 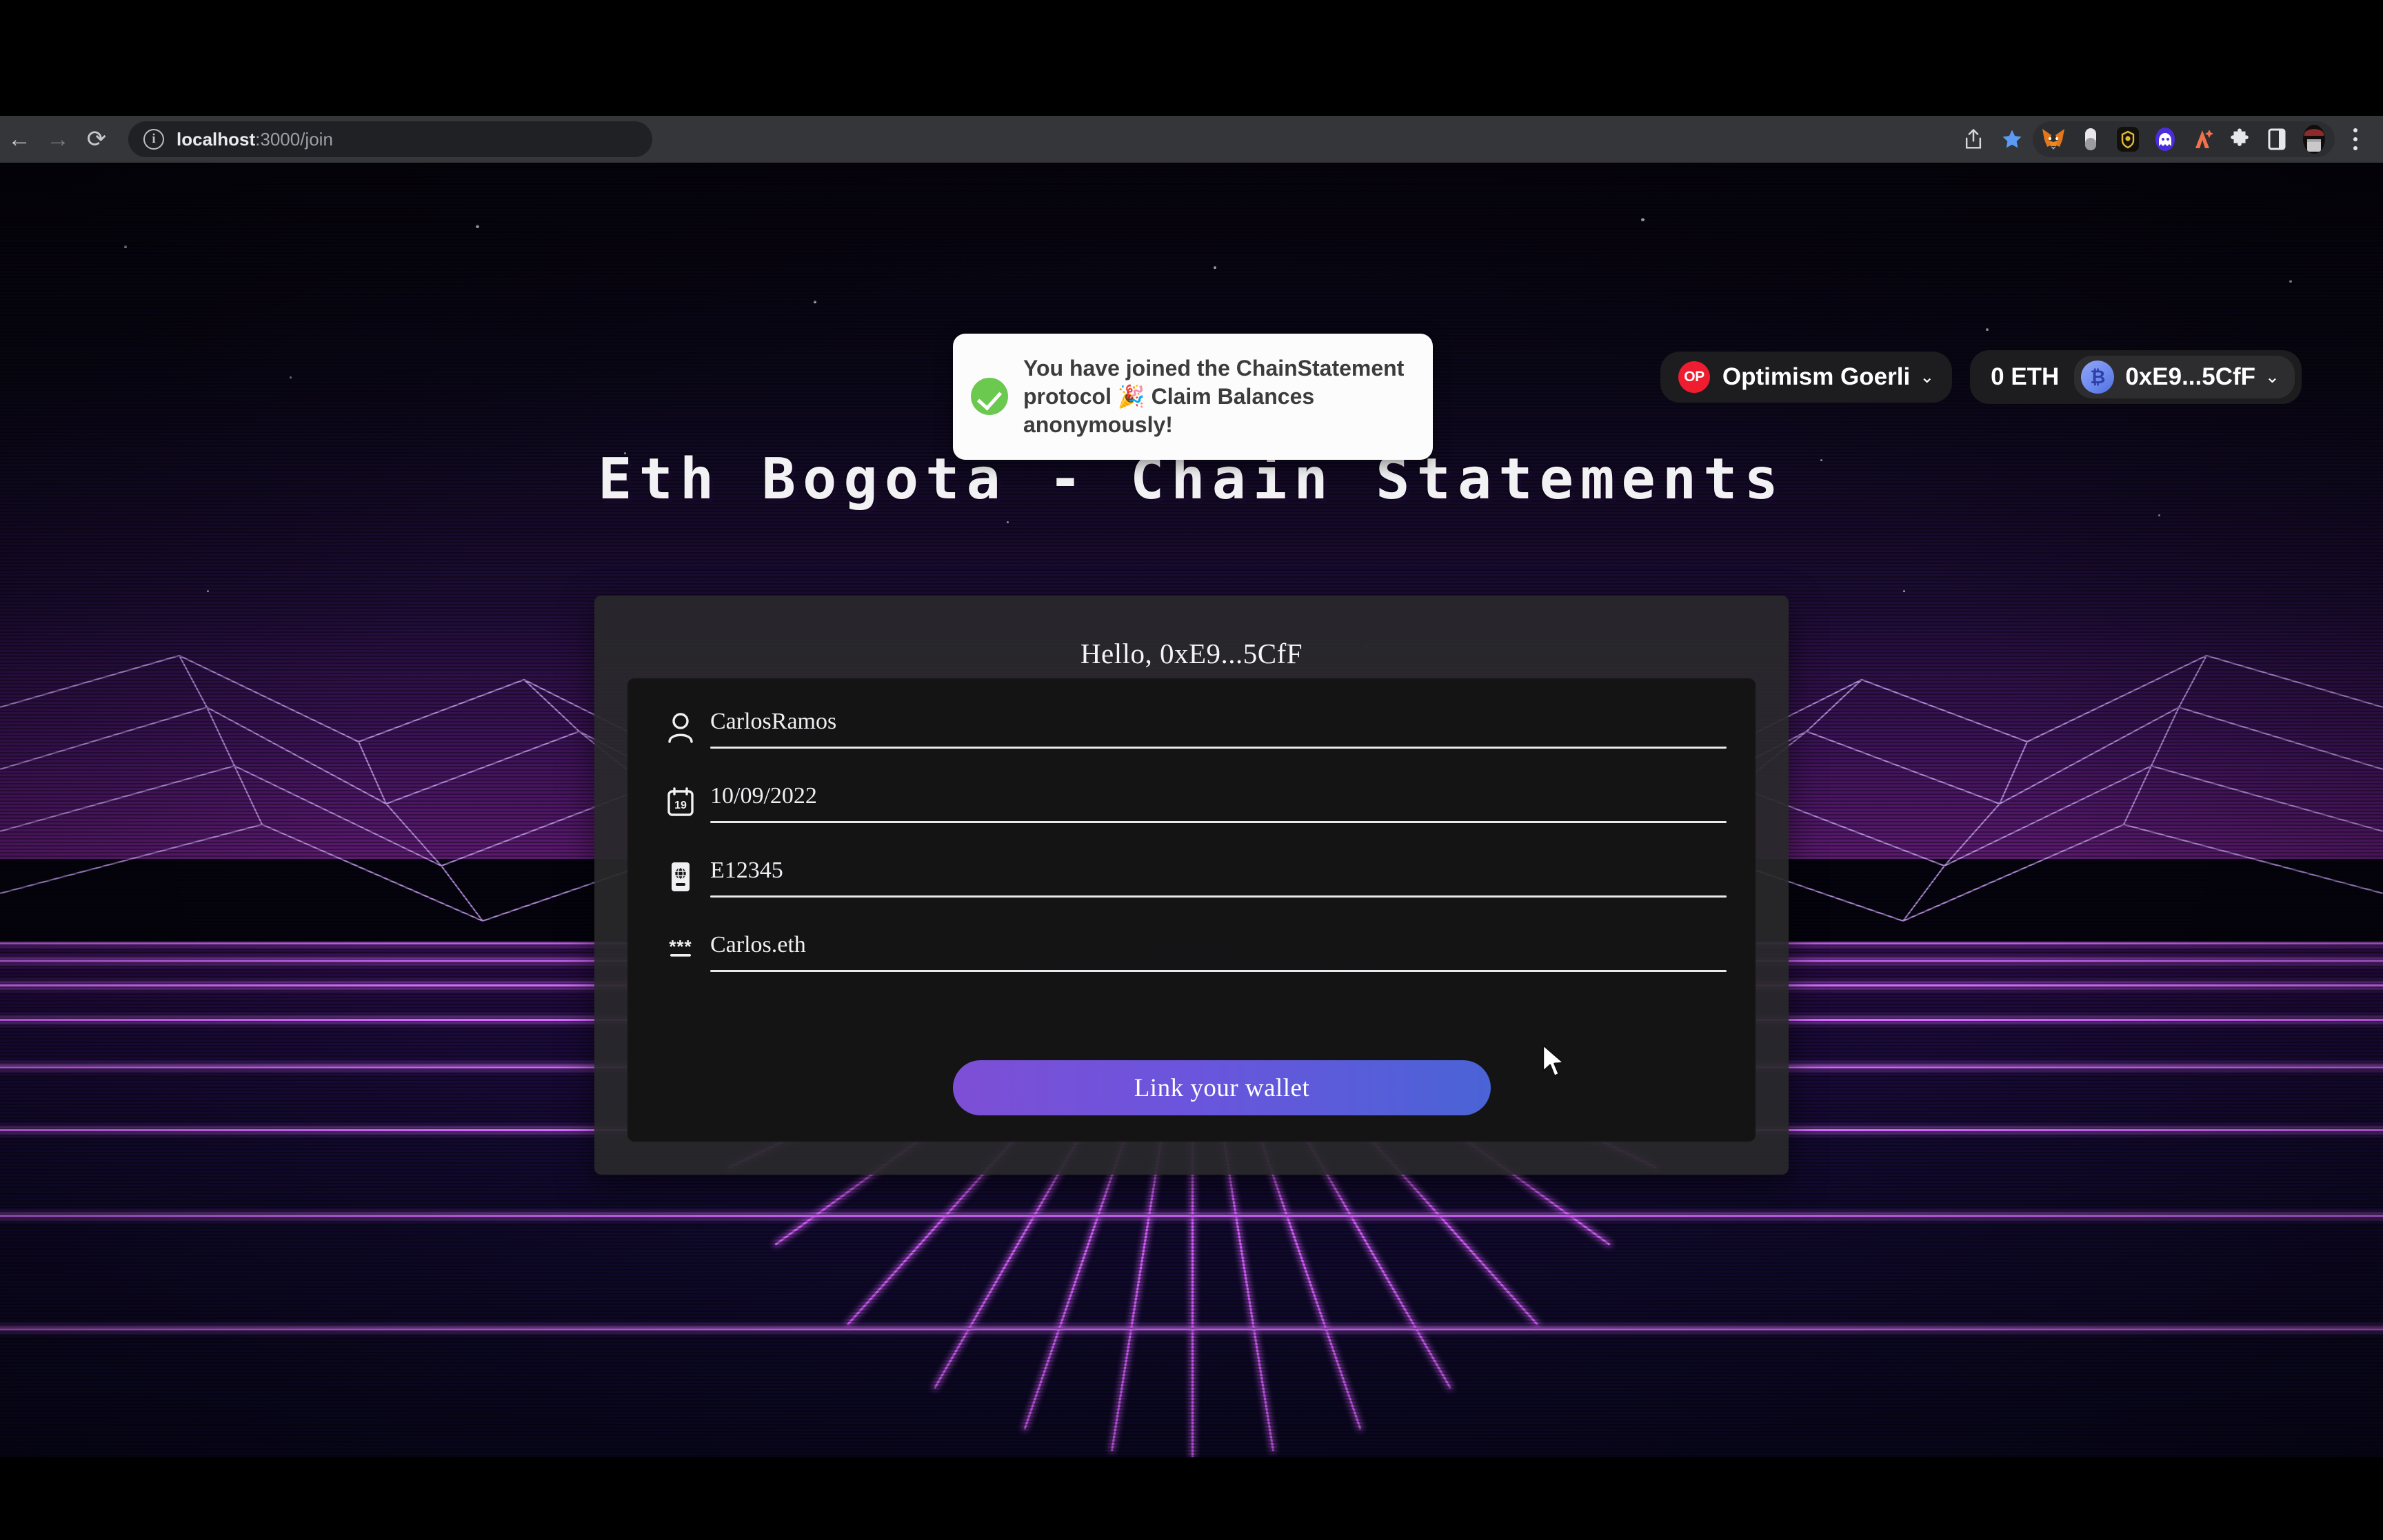 What do you see at coordinates (216, 139) in the screenshot?
I see `url-host: localhost` at bounding box center [216, 139].